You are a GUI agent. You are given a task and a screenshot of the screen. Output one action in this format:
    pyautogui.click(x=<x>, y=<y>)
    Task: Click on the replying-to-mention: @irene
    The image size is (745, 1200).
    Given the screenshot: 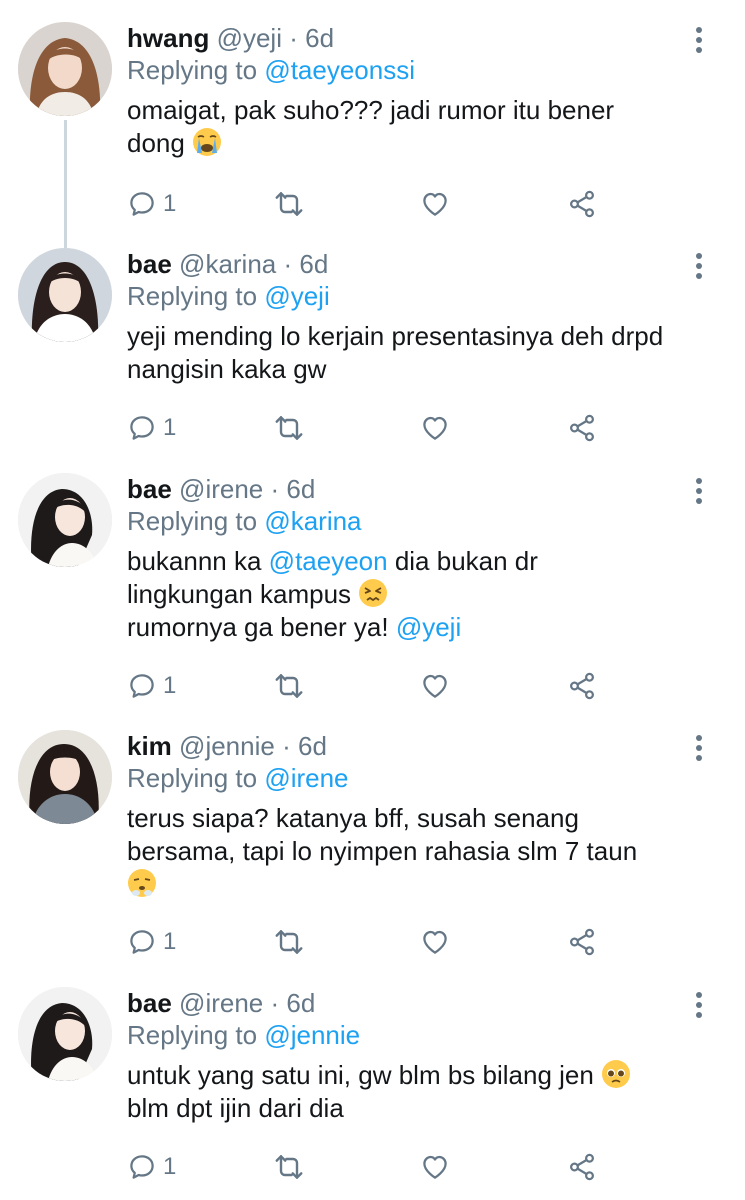 What is the action you would take?
    pyautogui.click(x=306, y=778)
    